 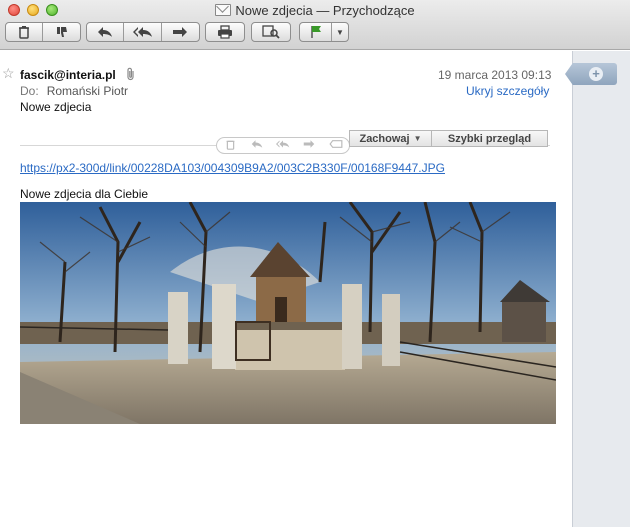 I want to click on to-label: Do:, so click(x=29, y=91).